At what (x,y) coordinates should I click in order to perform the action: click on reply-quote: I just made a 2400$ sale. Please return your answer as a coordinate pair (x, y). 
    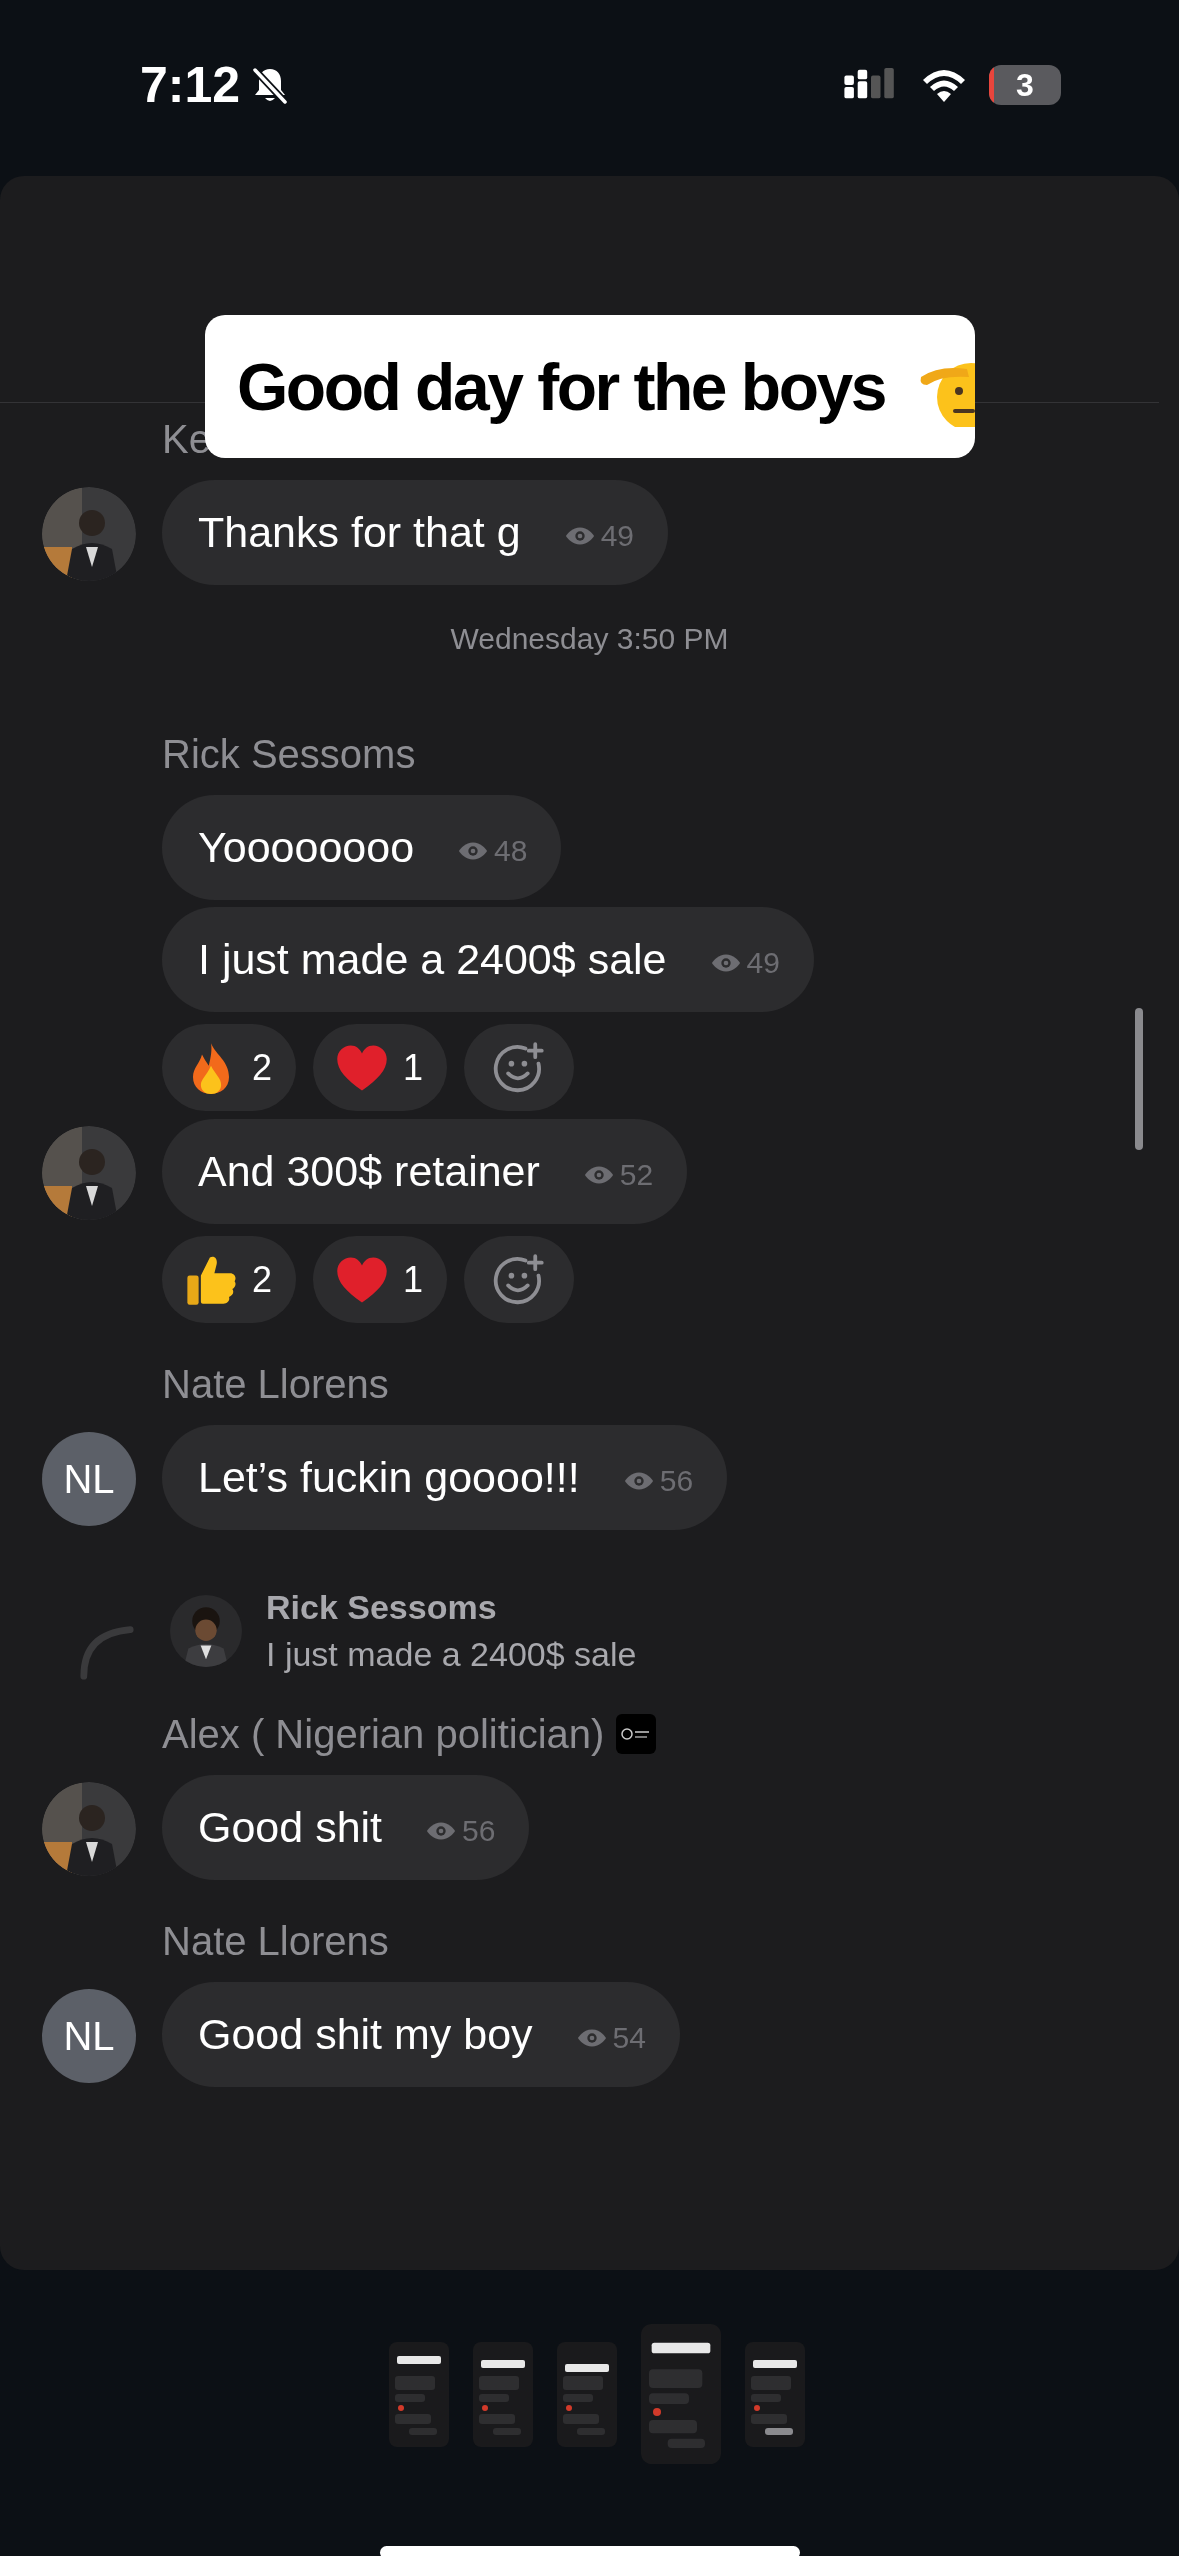
    Looking at the image, I should click on (451, 1654).